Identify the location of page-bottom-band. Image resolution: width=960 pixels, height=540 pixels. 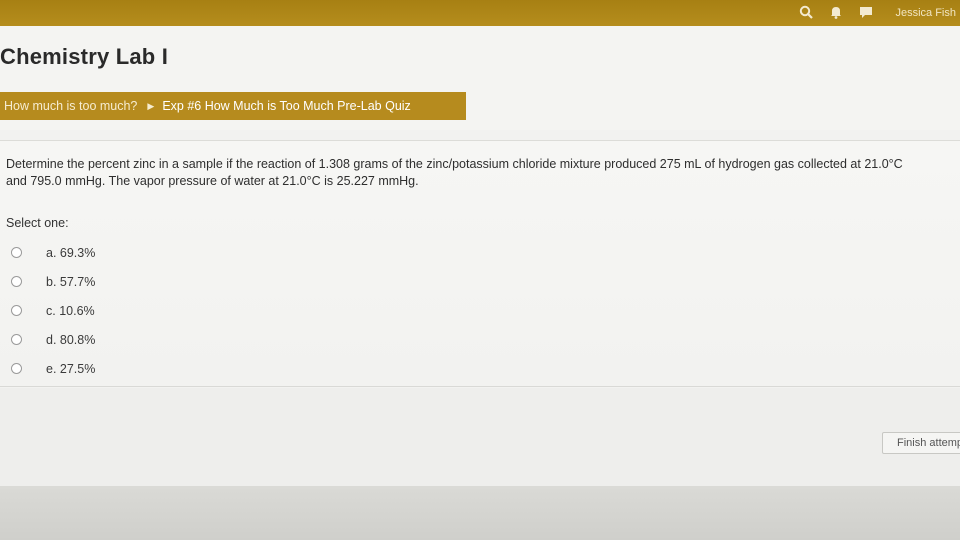
(480, 513).